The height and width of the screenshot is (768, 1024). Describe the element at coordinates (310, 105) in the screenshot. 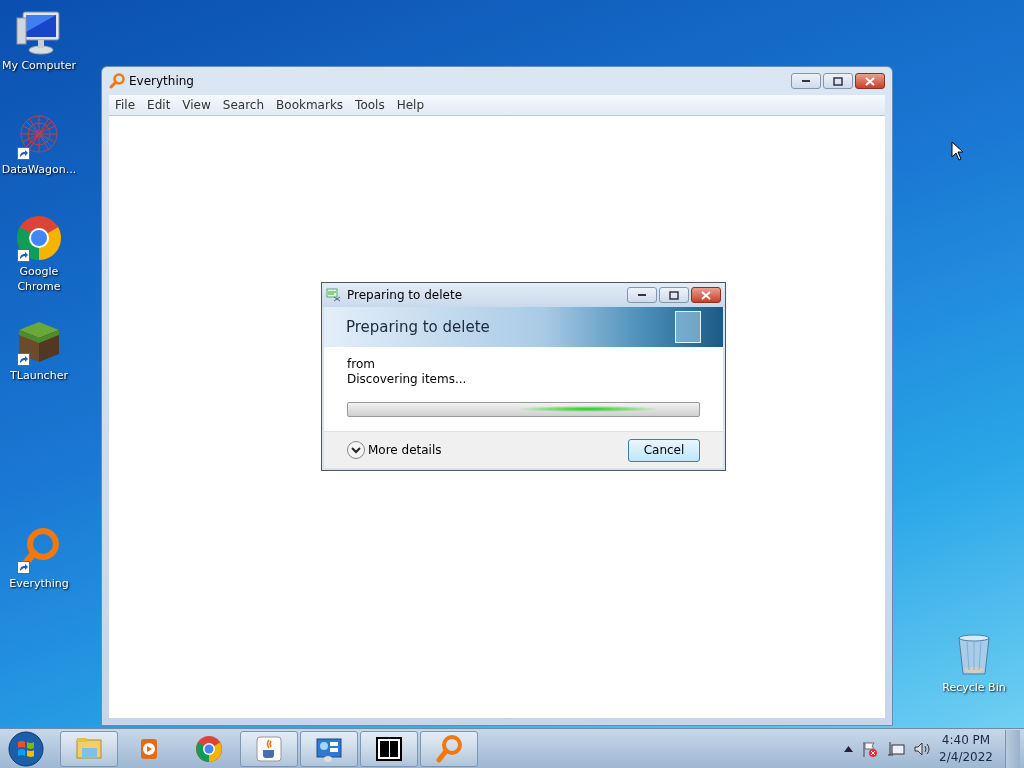

I see `menu-item: Bookmarks` at that location.